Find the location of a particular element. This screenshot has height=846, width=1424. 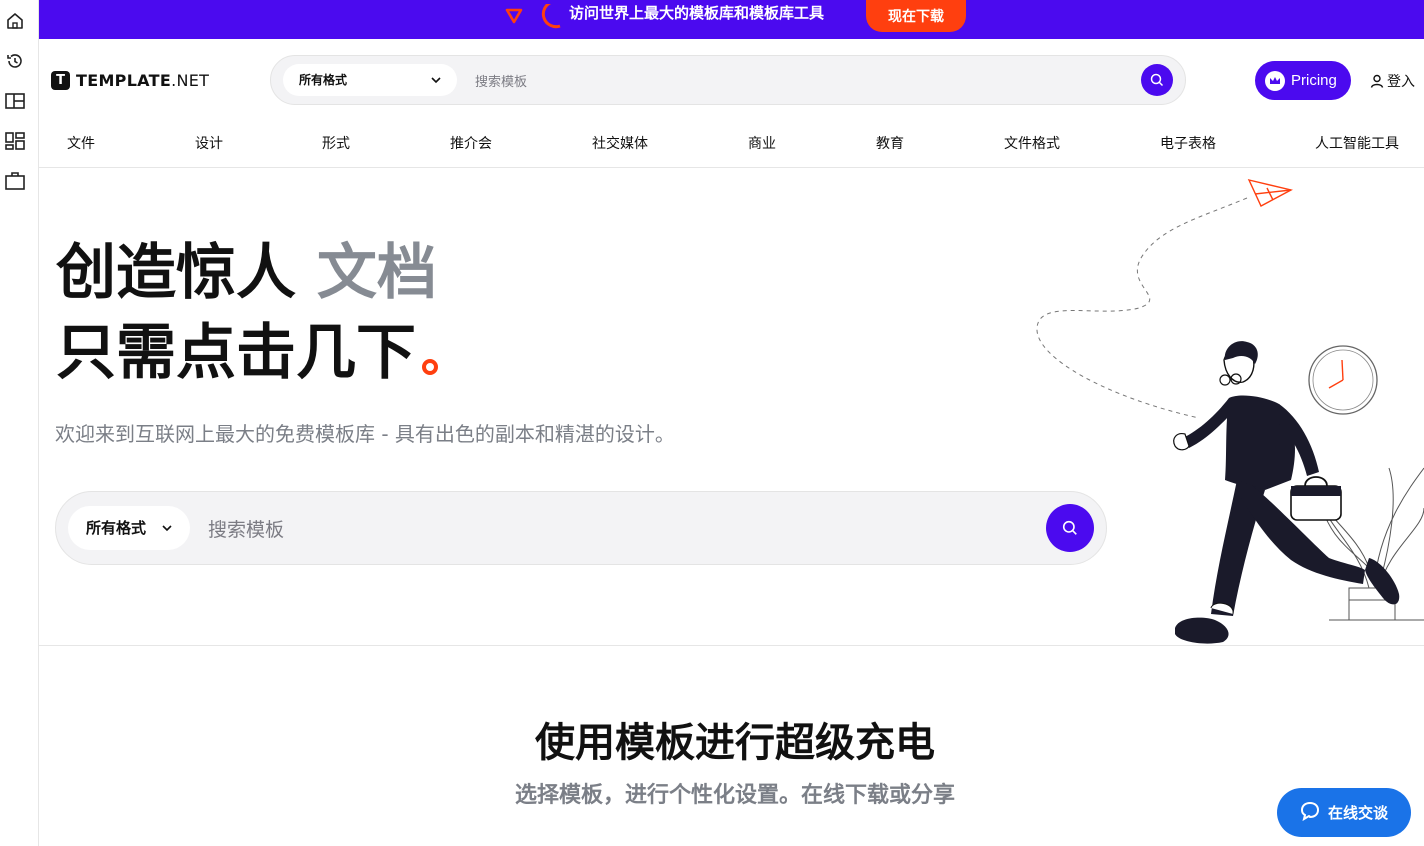

nav-item-ai-tools: 人工智能工具 is located at coordinates (1357, 143).